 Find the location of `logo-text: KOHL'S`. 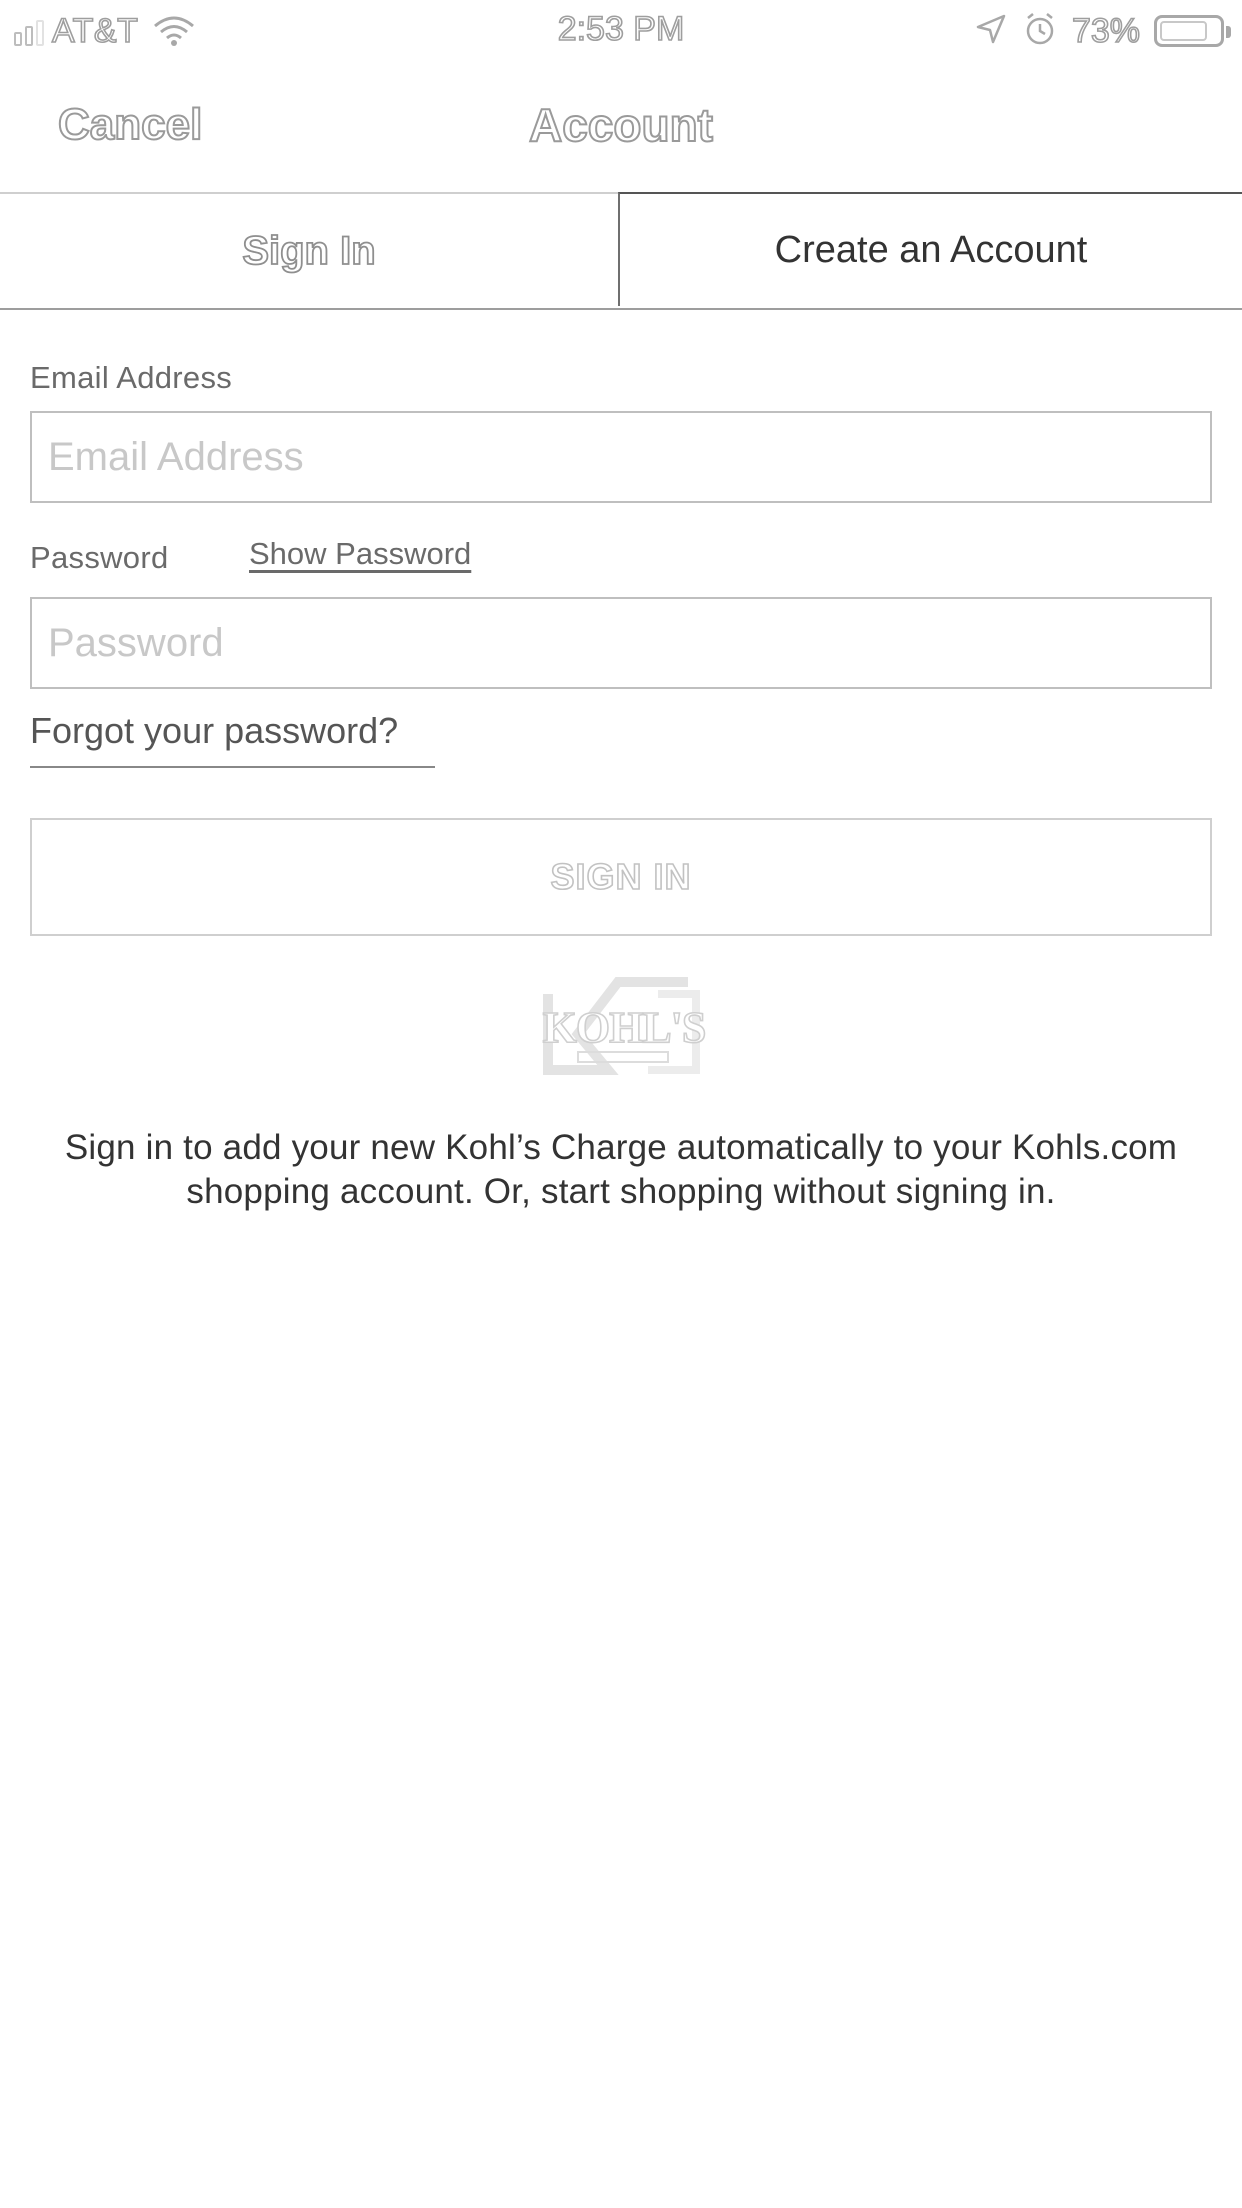

logo-text: KOHL'S is located at coordinates (624, 1027).